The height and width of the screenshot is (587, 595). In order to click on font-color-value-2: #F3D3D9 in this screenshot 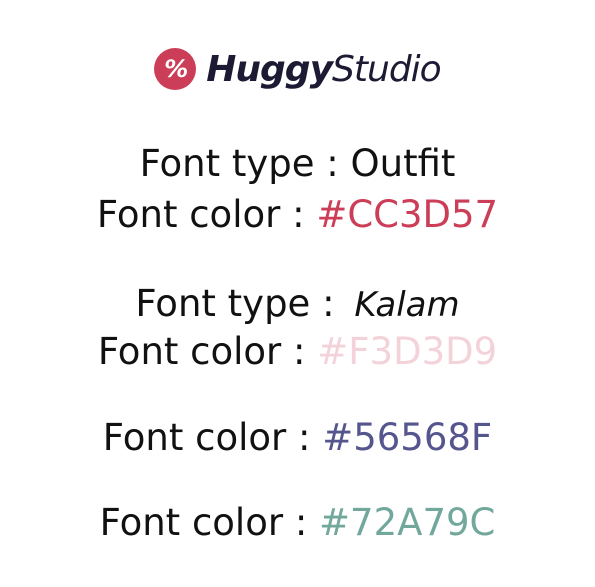, I will do `click(407, 351)`.